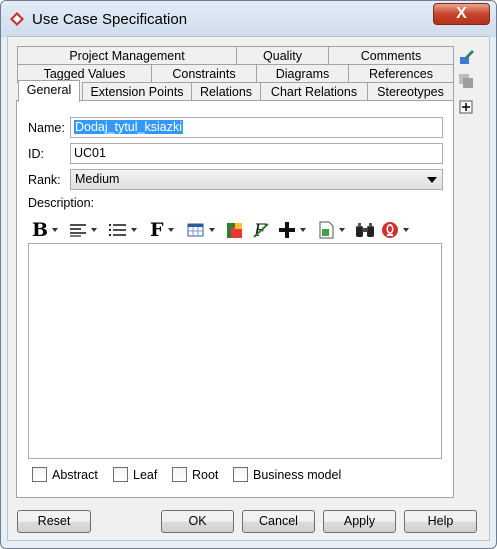  I want to click on abstract-checkbox, so click(39, 474).